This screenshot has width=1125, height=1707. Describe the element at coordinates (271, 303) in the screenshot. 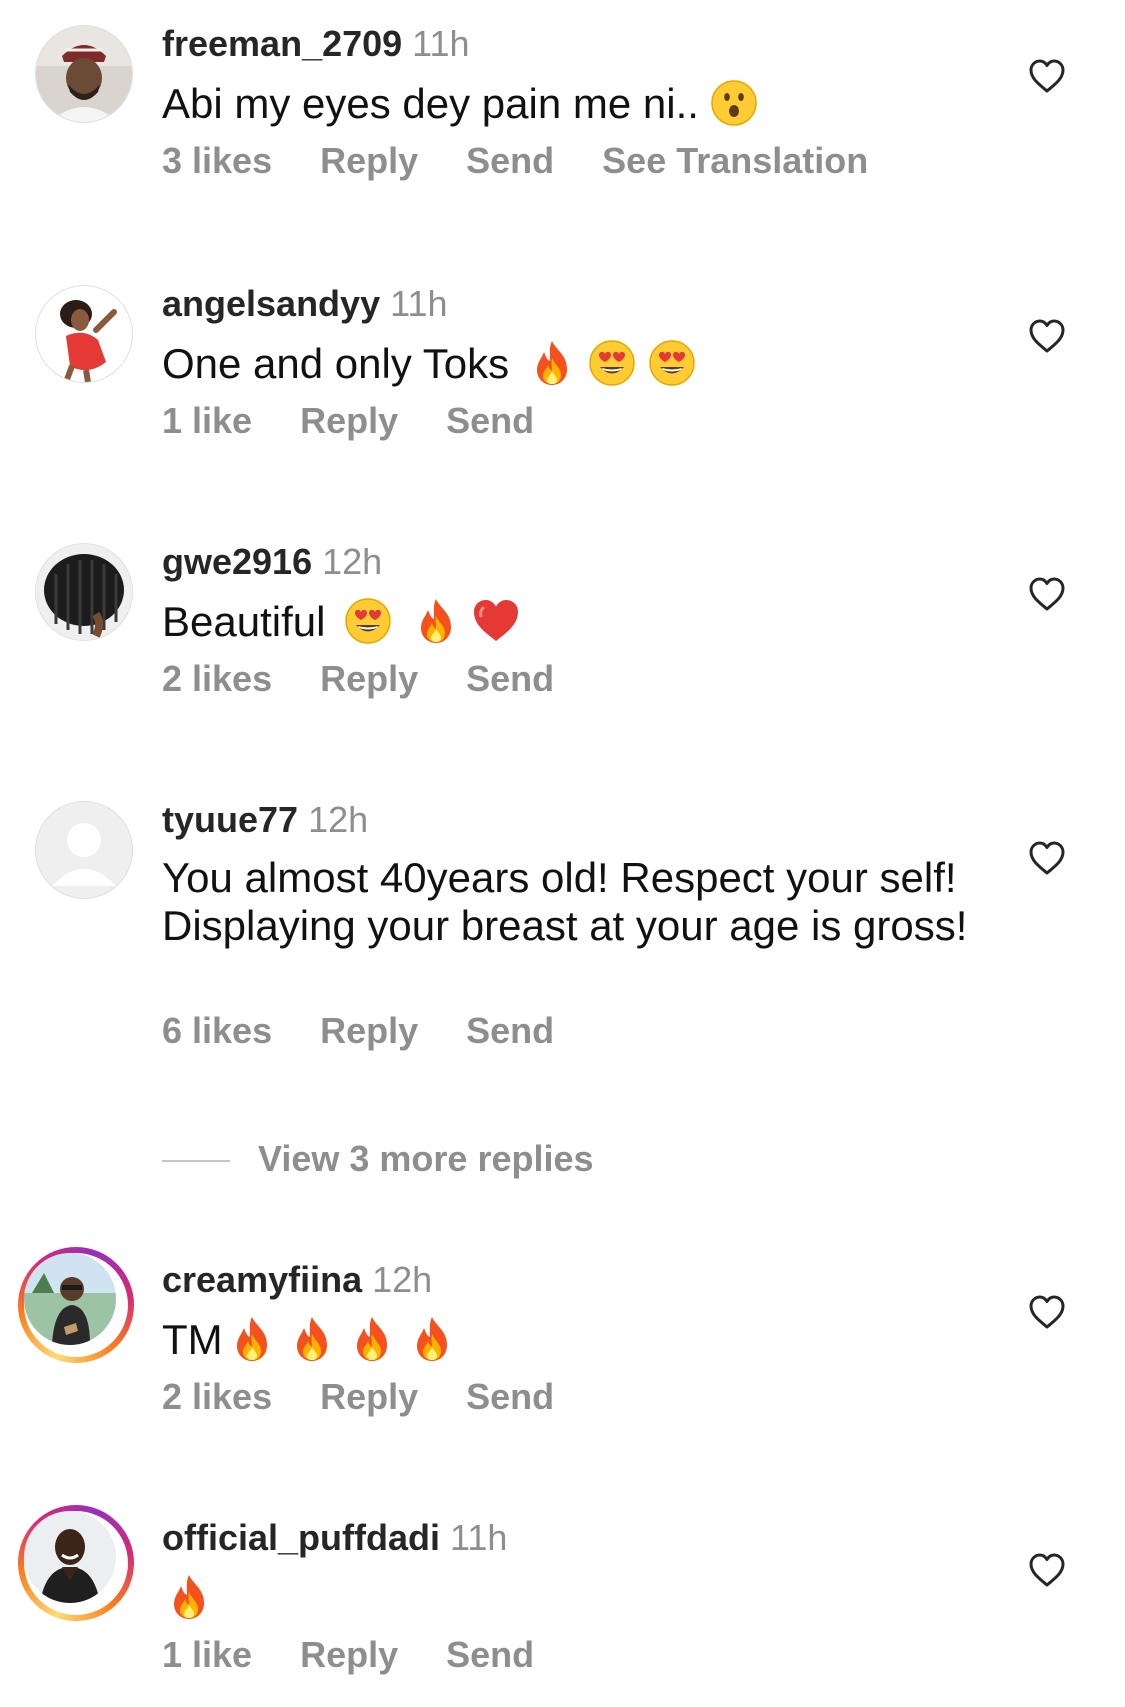

I see `comment-username: angelsandyy` at that location.